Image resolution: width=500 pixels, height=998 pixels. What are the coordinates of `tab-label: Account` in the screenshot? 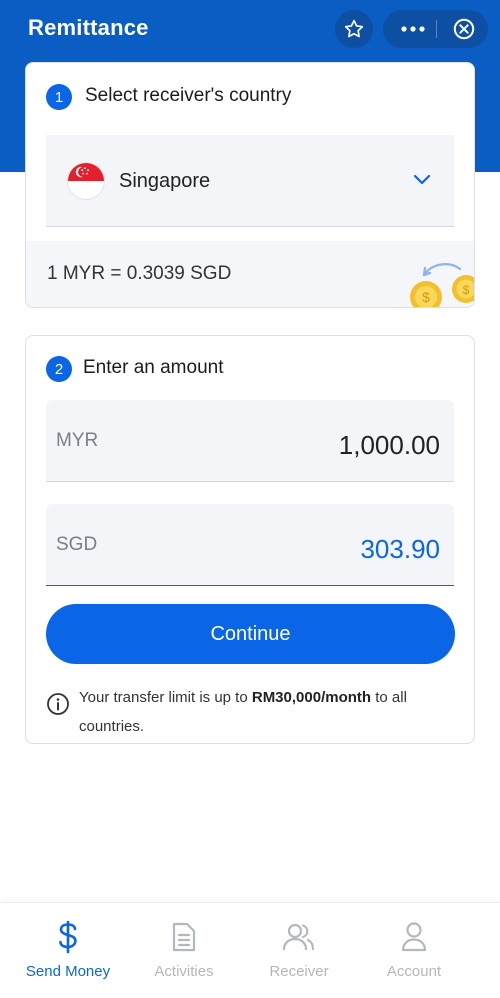 It's located at (414, 971).